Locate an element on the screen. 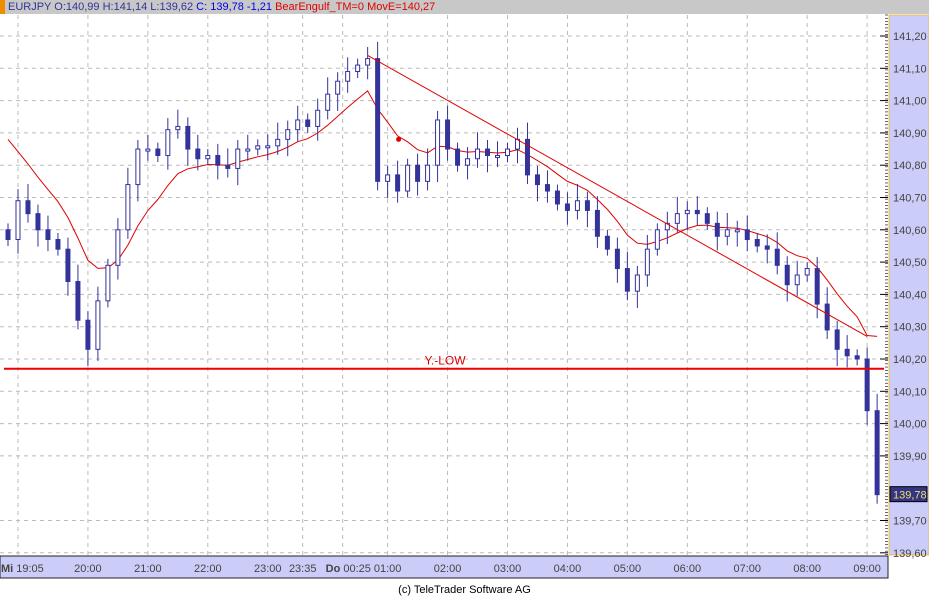 This screenshot has height=598, width=929. x-tick-label: 23:35 is located at coordinates (303, 569).